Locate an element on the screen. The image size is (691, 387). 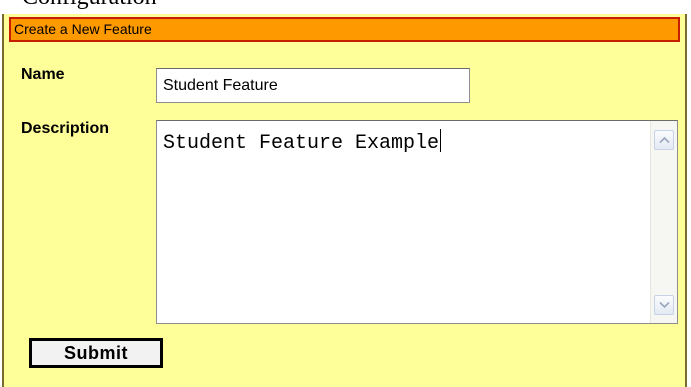
chevron-up-icon is located at coordinates (664, 140).